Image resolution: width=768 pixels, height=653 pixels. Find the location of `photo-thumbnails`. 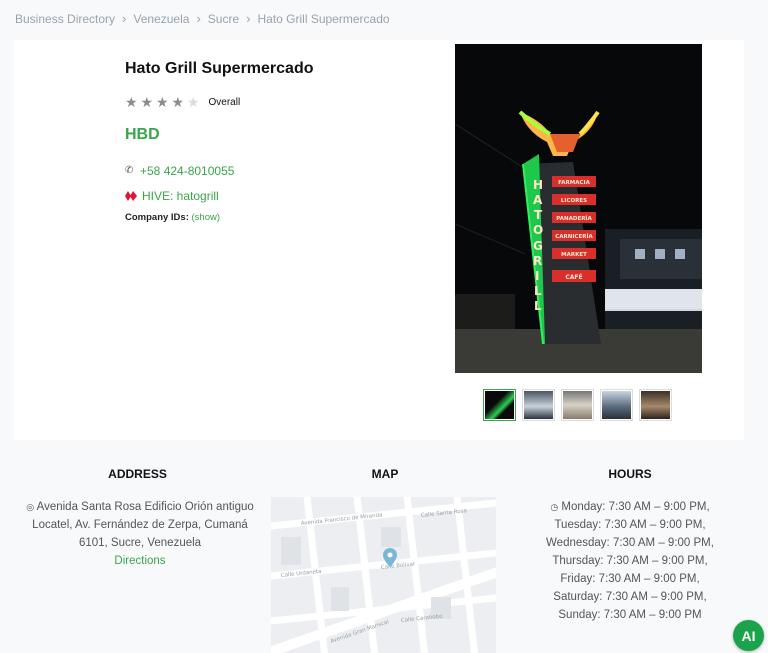

photo-thumbnails is located at coordinates (577, 405).